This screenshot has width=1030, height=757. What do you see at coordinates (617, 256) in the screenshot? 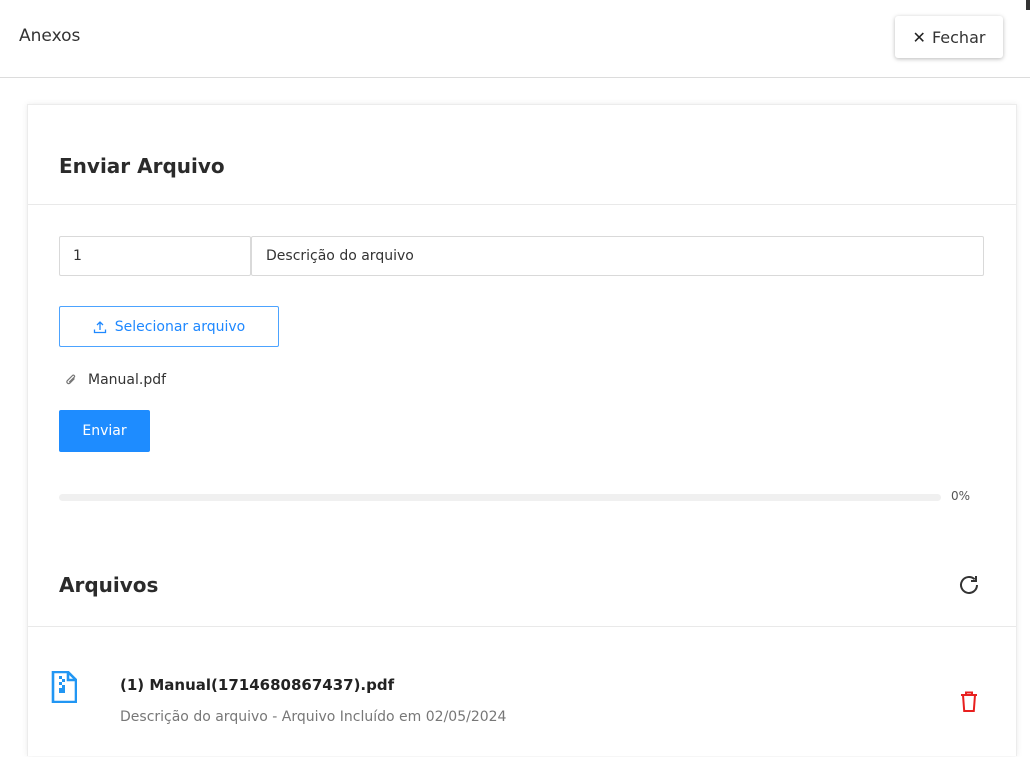
I see `description-input: Descrição do arquivo` at bounding box center [617, 256].